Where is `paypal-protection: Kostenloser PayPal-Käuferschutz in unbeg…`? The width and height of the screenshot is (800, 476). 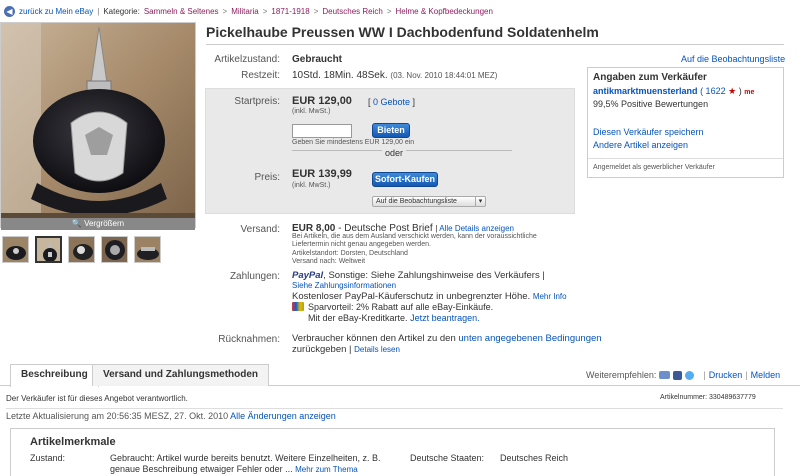 paypal-protection: Kostenloser PayPal-Käuferschutz in unbeg… is located at coordinates (429, 296).